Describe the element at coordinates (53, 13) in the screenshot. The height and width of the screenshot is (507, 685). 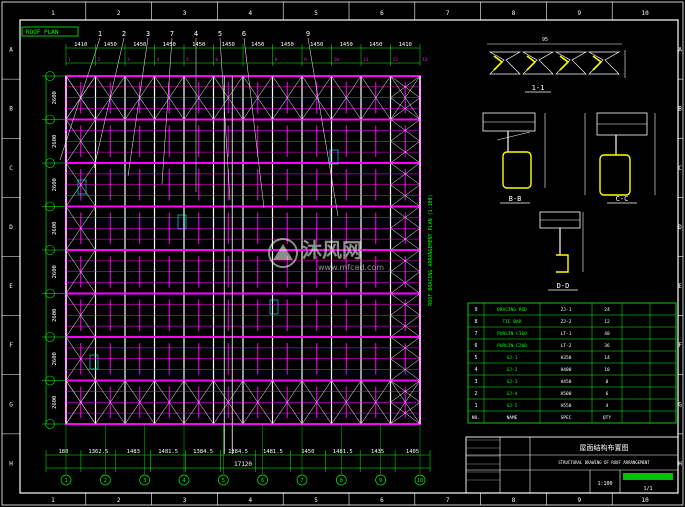
I see `border-number-top: 1` at that location.